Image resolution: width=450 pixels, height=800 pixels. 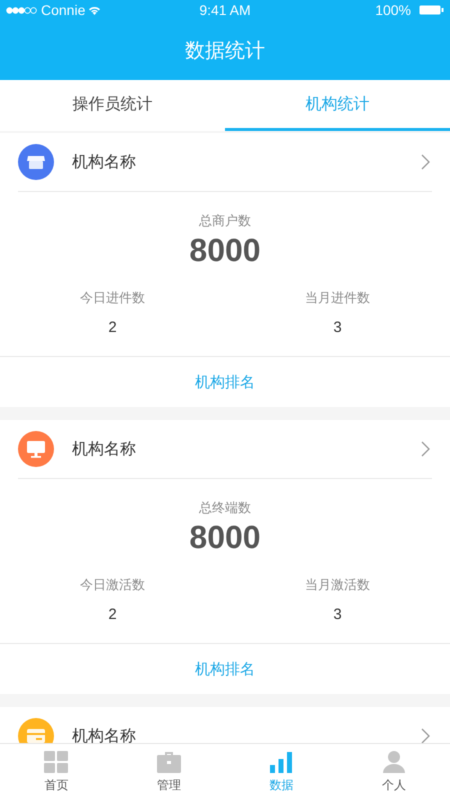 I want to click on battery-percent: 100%, so click(x=393, y=10).